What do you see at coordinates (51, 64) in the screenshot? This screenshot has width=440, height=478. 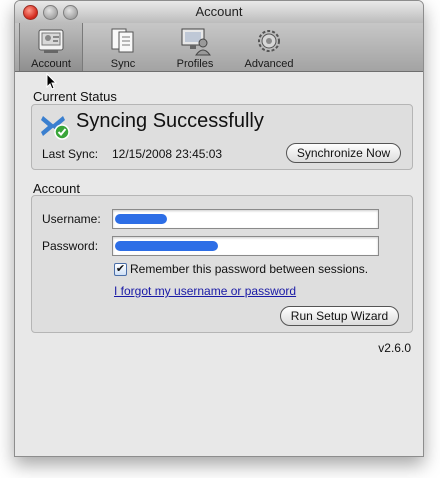 I see `tab-account-label: Account` at bounding box center [51, 64].